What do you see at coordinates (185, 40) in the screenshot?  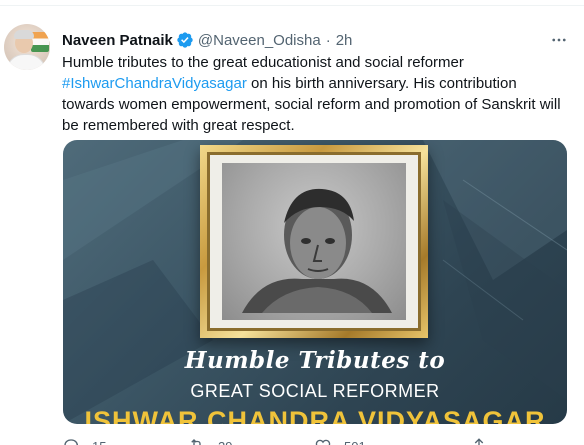 I see `verified-badge-icon` at bounding box center [185, 40].